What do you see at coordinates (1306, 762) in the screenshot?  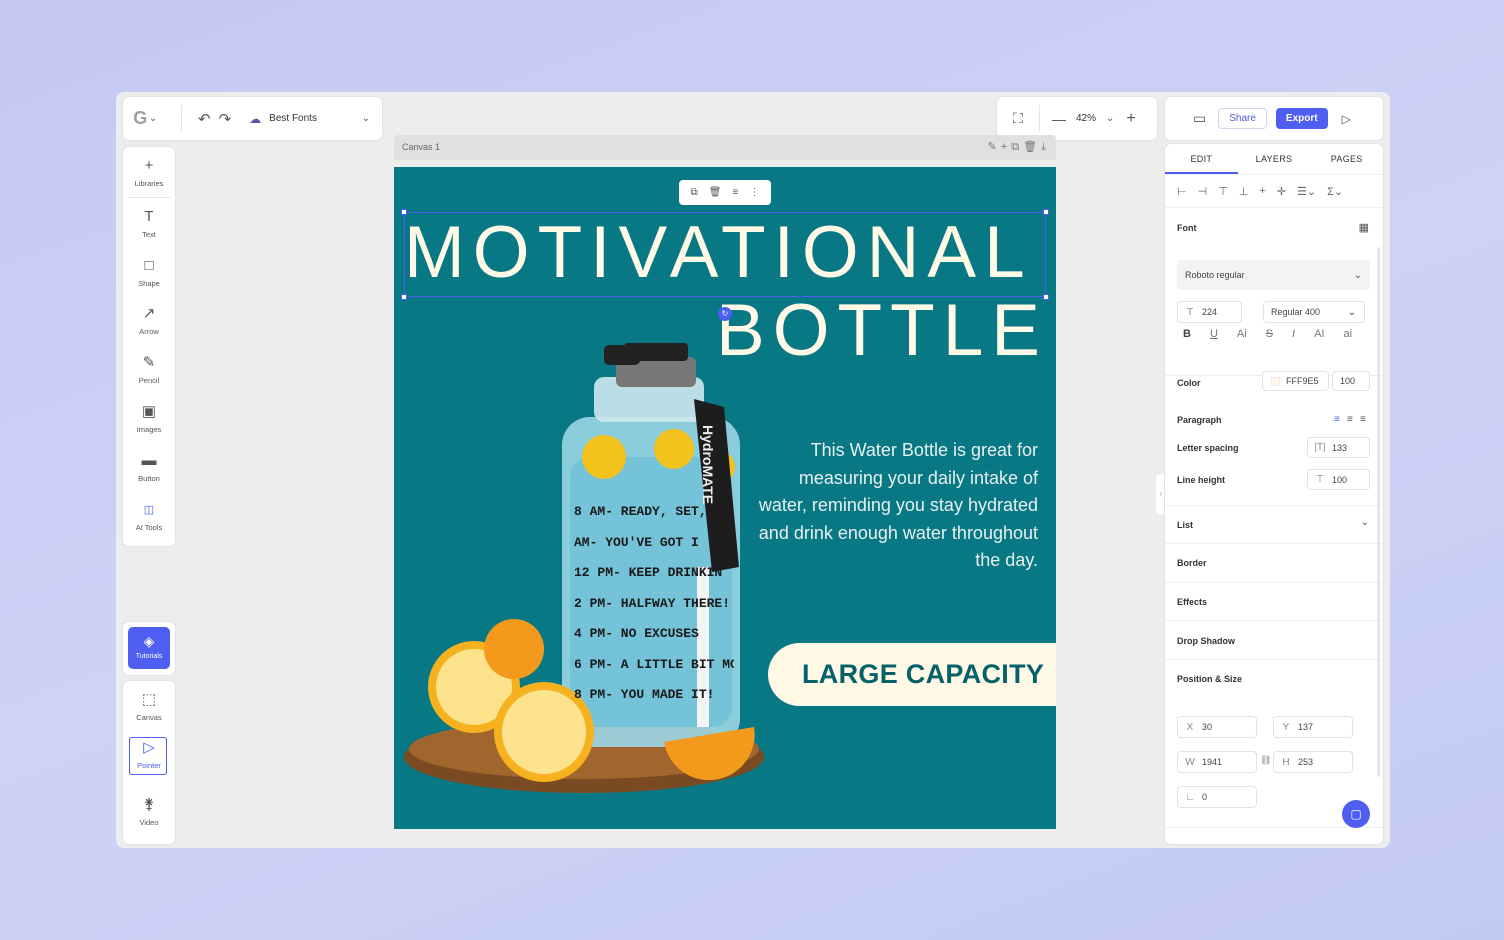 I see `height-value: 253` at bounding box center [1306, 762].